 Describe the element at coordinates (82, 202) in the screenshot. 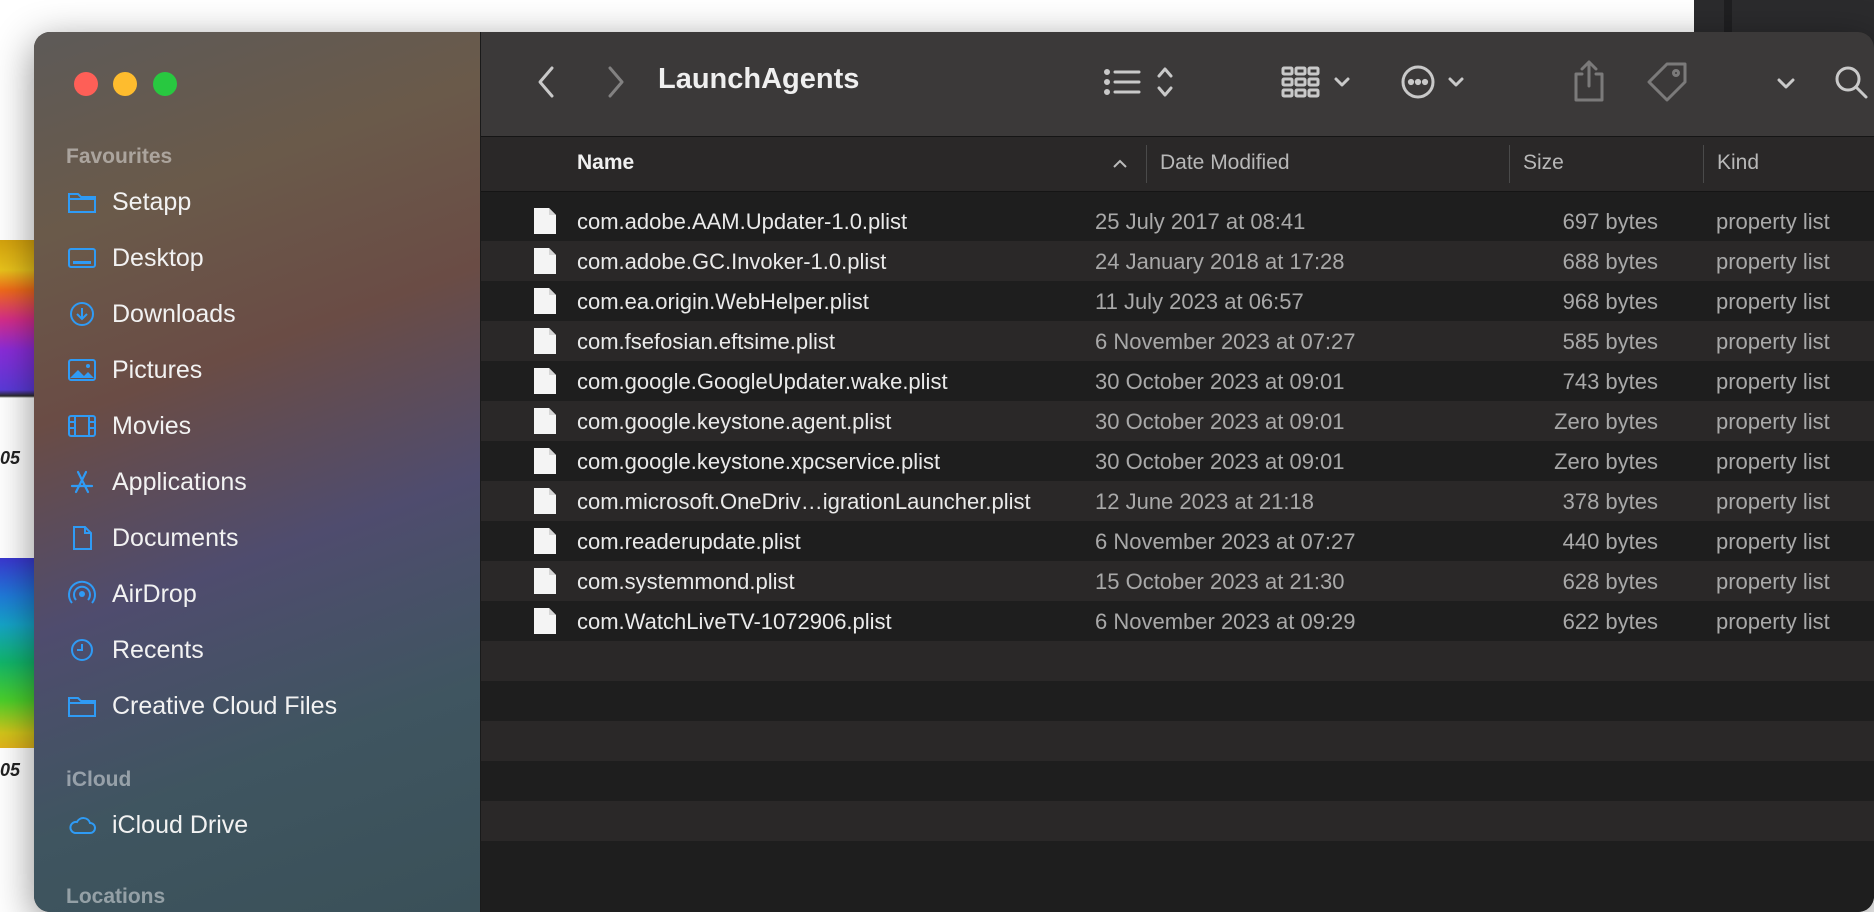

I see `folder-icon` at that location.